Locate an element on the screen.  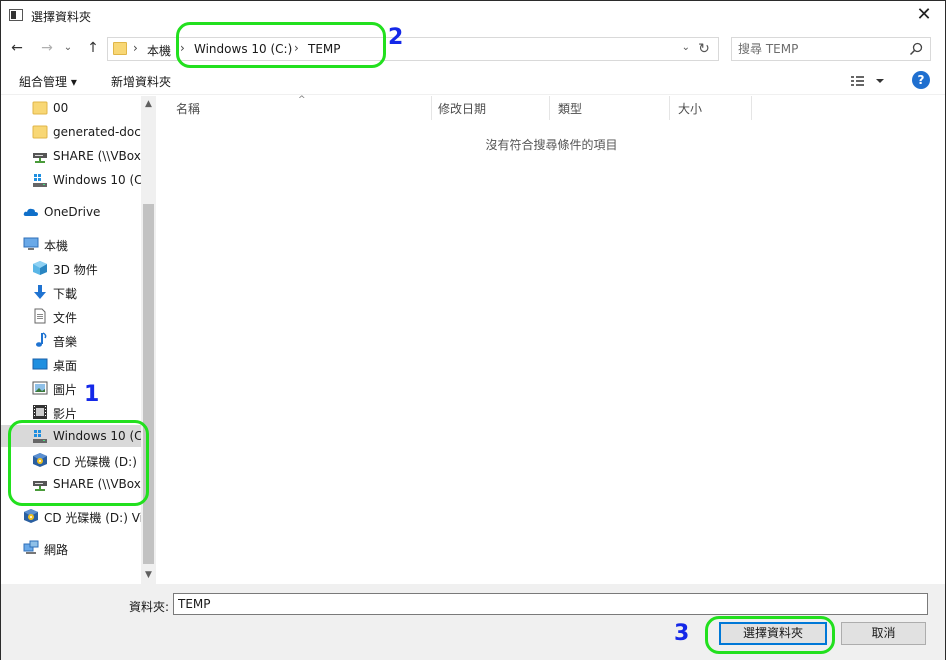
folder-name-input is located at coordinates (550, 604).